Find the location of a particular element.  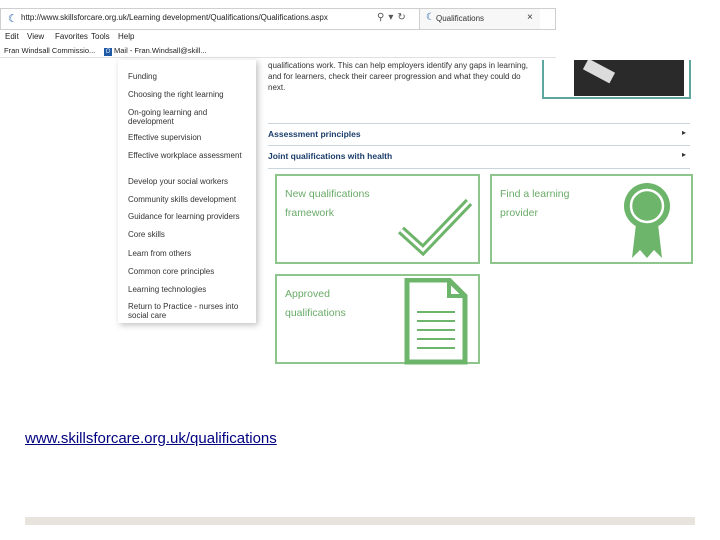

sidebar-item-learning-technologies: Learning technologies is located at coordinates (190, 289).